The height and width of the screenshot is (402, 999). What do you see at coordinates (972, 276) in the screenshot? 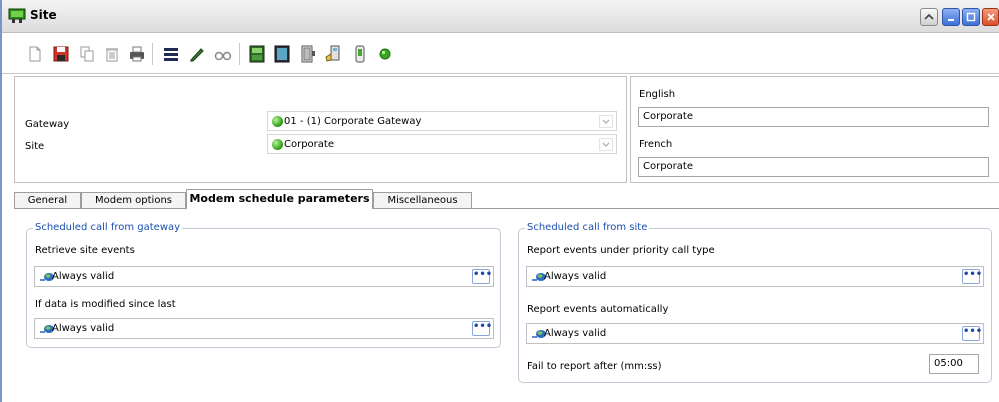
I see `priority-call-browse-button: •••` at bounding box center [972, 276].